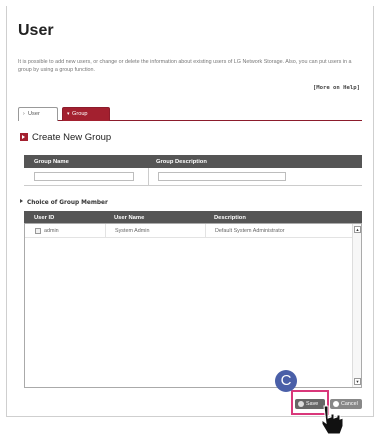 The height and width of the screenshot is (438, 380). I want to click on section-bullet-icon, so click(24, 137).